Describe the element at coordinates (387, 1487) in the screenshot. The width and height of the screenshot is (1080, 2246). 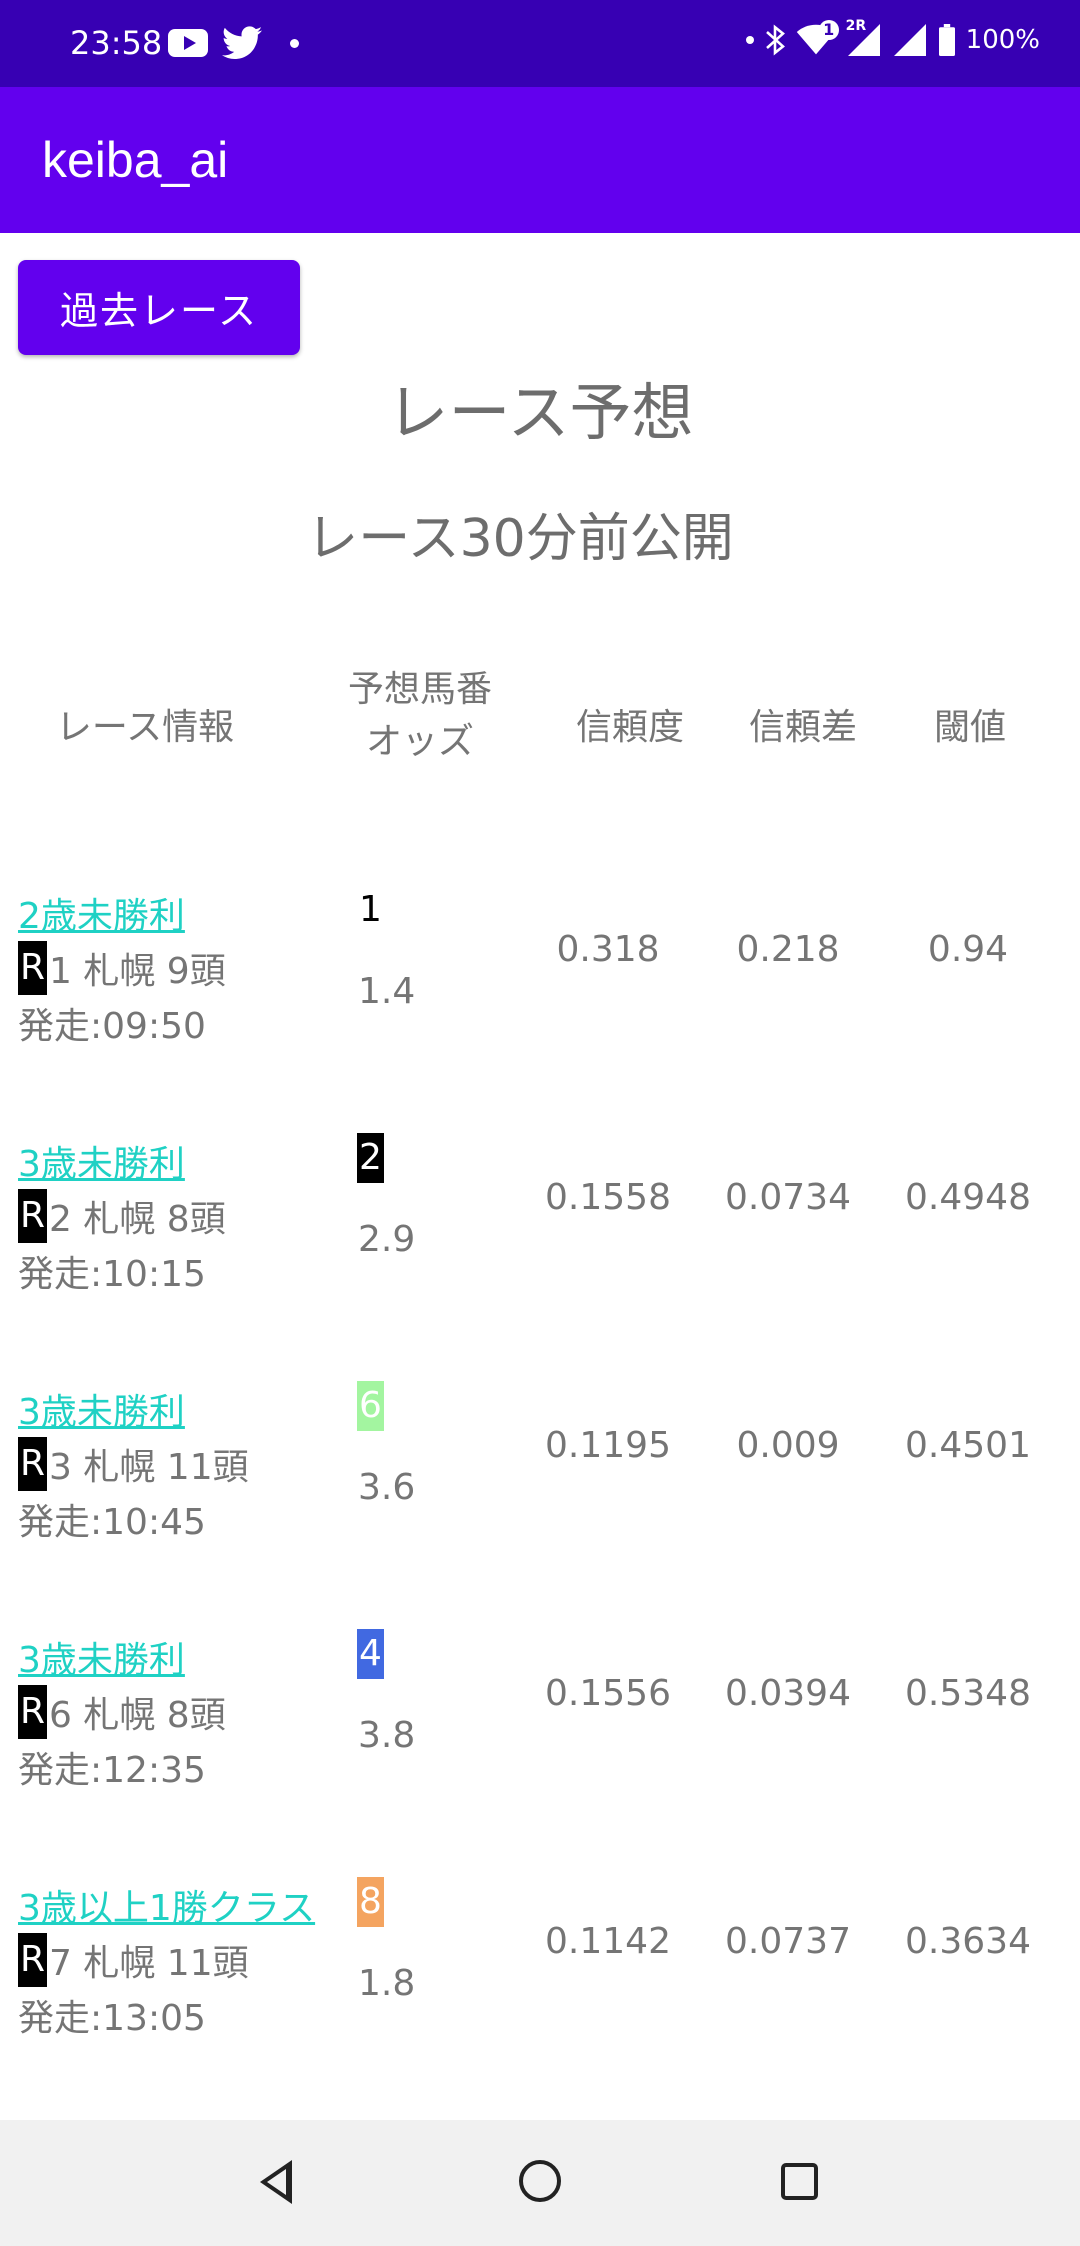
I see `odds-value: 3.6` at that location.